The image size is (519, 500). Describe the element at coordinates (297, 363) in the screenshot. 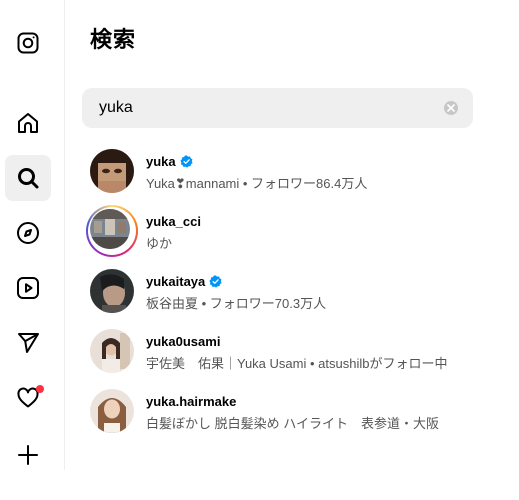

I see `result-subtitle: 宇佐美 佑果｜Yuka Usami • atsushilbがフォロー中` at that location.